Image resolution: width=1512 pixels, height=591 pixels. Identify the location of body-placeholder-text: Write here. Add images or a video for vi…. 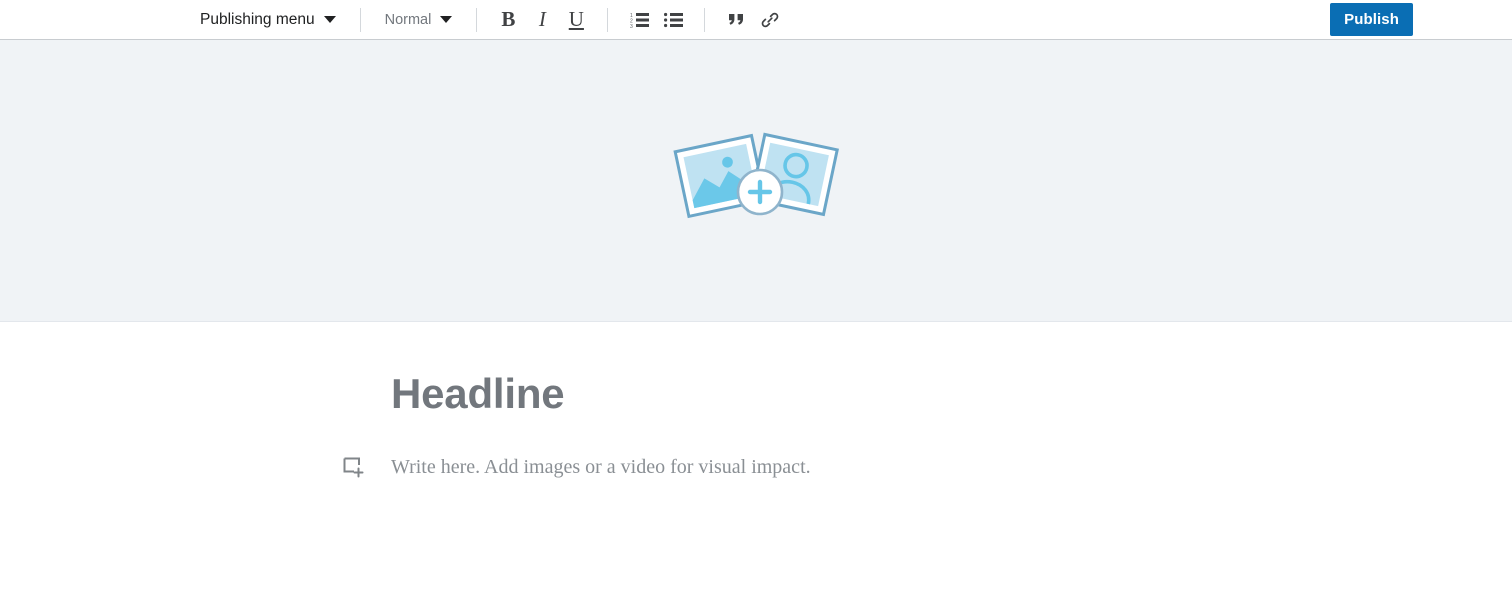
(601, 467).